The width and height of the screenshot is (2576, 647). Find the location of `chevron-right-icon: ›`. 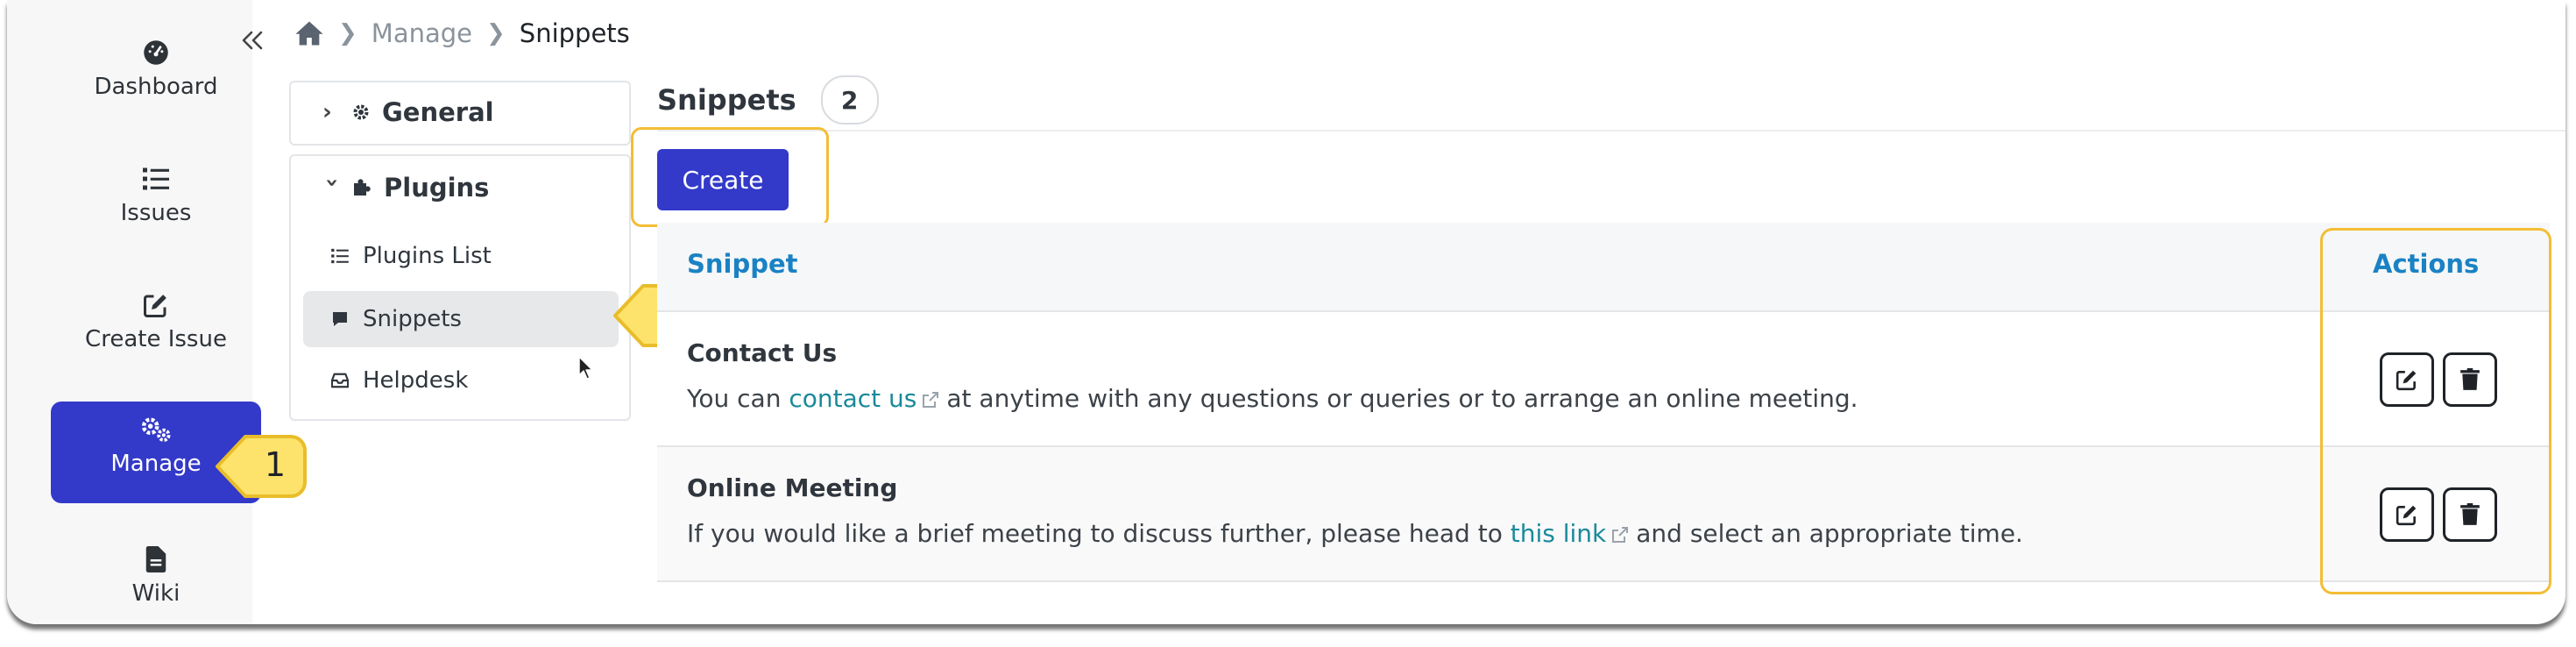

chevron-right-icon: › is located at coordinates (327, 112).